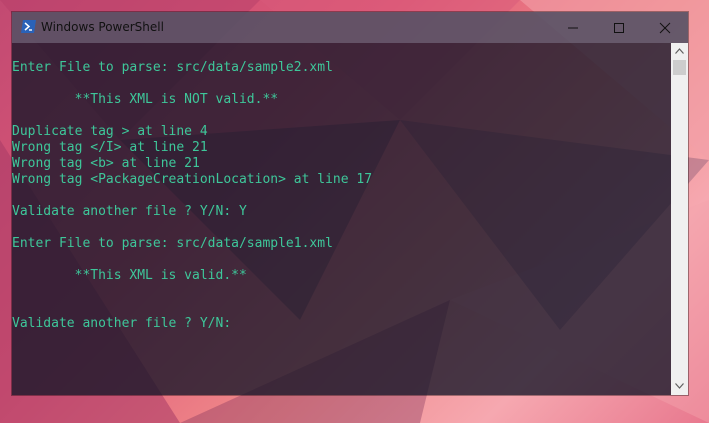 This screenshot has height=423, width=709. Describe the element at coordinates (110, 131) in the screenshot. I see `console-line: Duplicate tag > at line 4` at that location.